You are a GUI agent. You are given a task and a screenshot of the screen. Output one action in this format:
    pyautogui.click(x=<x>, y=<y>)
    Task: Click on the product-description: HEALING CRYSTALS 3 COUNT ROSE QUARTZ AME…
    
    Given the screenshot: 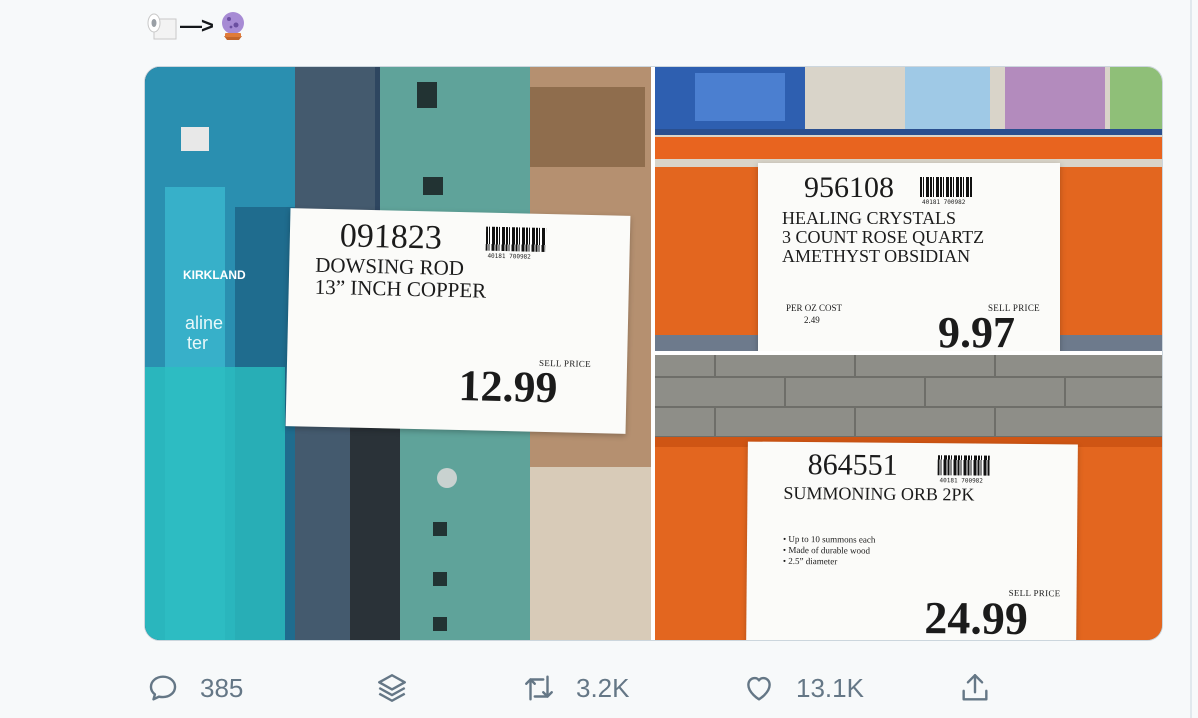 What is the action you would take?
    pyautogui.click(x=883, y=237)
    